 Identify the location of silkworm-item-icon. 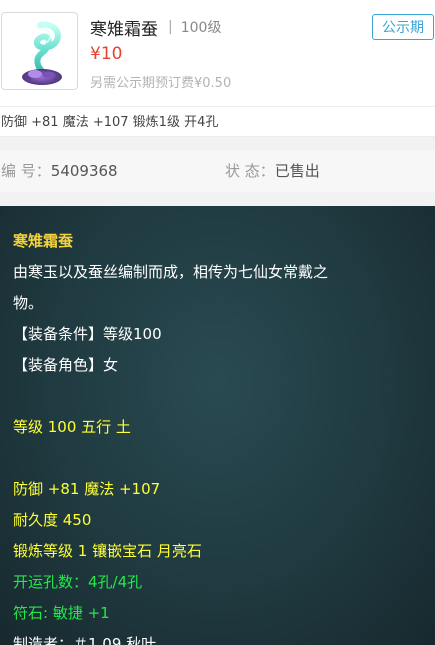
(39, 51).